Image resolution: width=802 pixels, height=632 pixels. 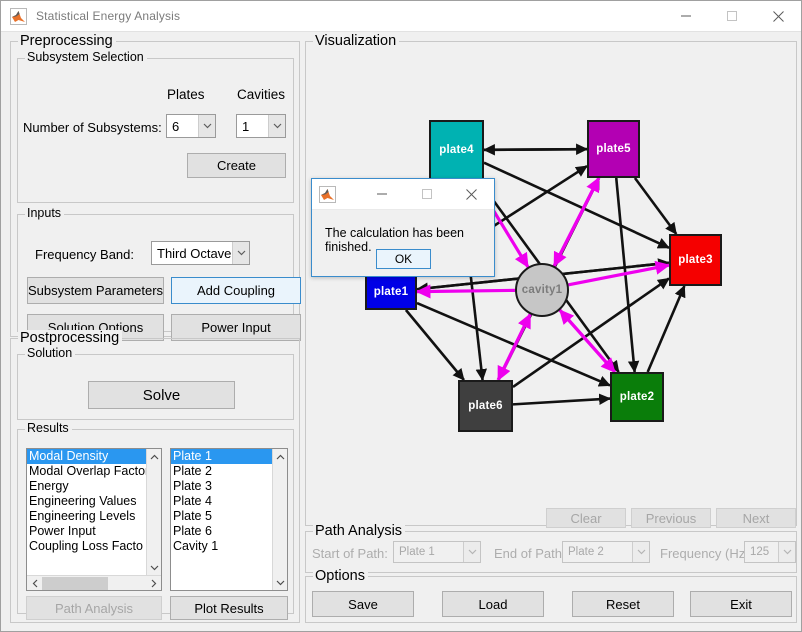 I want to click on graph-edge-cavity1-plate6, so click(x=514, y=347).